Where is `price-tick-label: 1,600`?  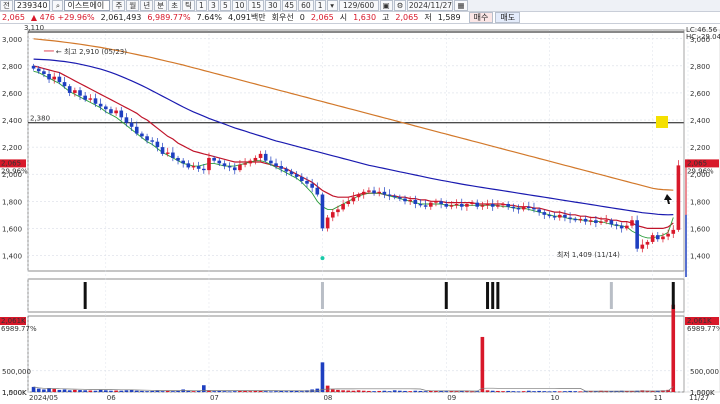
price-tick-label: 1,600 is located at coordinates (12, 229).